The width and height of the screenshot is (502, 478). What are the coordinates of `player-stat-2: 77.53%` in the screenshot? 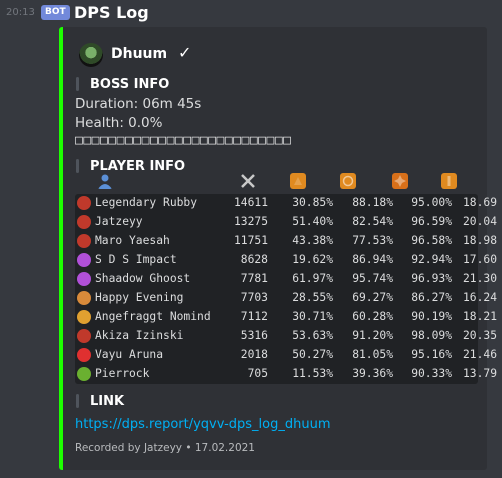 It's located at (372, 240).